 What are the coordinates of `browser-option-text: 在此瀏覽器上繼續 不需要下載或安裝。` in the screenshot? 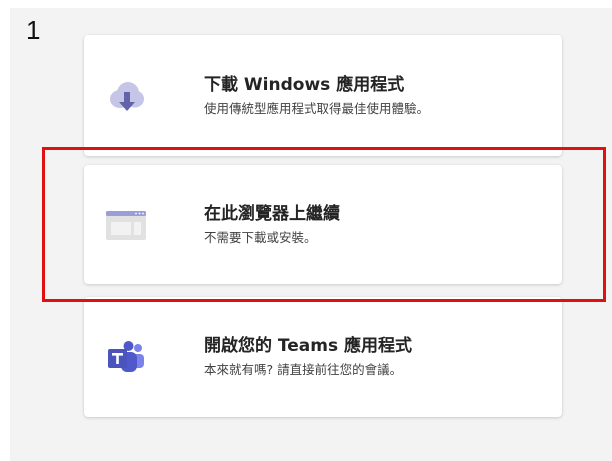 It's located at (272, 225).